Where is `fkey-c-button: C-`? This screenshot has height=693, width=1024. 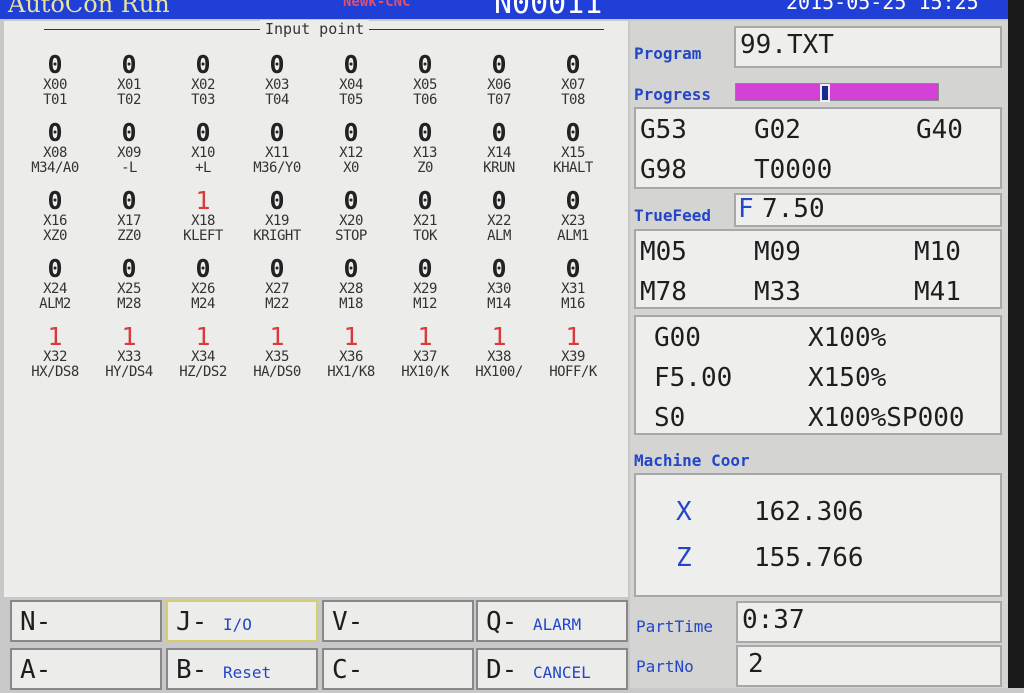
fkey-c-button: C- is located at coordinates (398, 669).